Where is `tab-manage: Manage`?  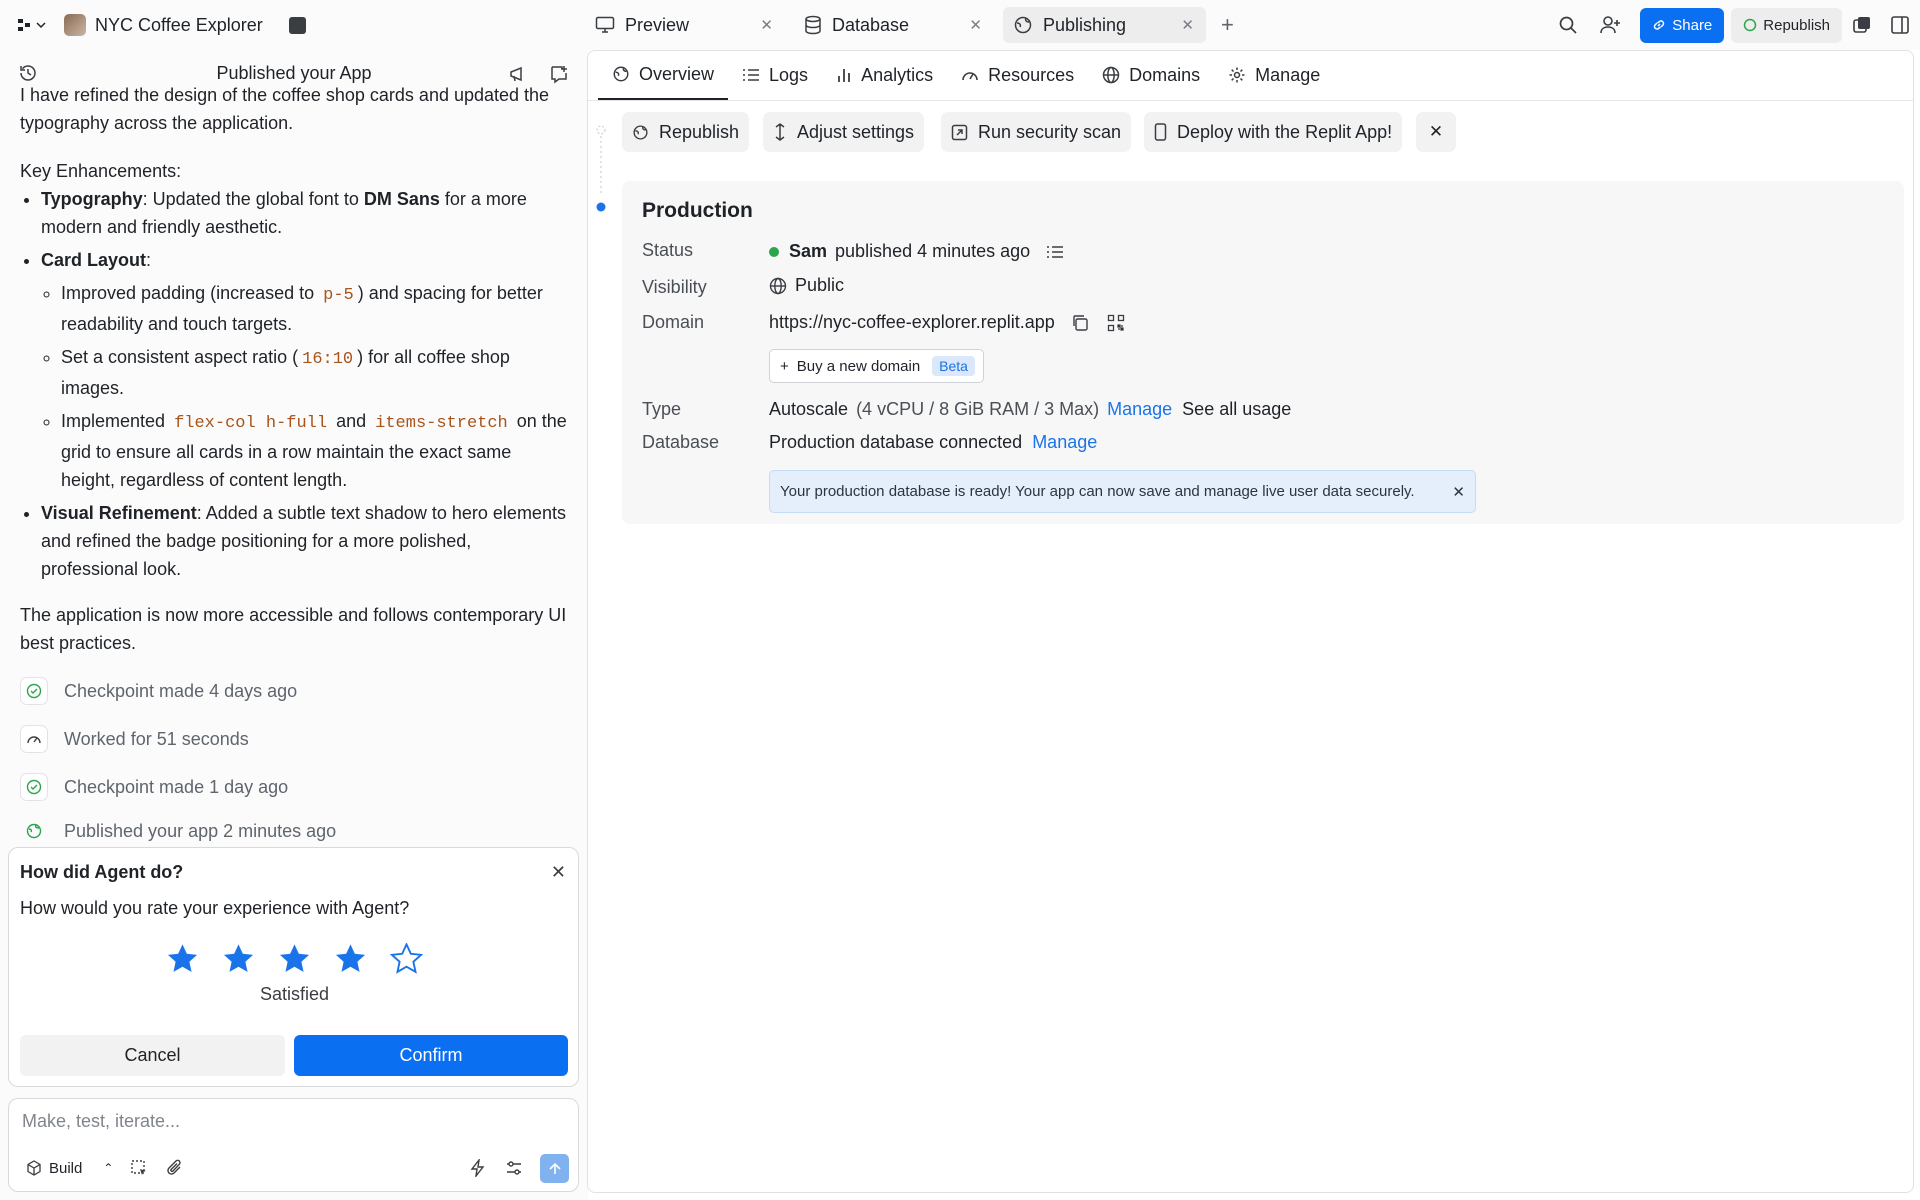 tab-manage: Manage is located at coordinates (1274, 75).